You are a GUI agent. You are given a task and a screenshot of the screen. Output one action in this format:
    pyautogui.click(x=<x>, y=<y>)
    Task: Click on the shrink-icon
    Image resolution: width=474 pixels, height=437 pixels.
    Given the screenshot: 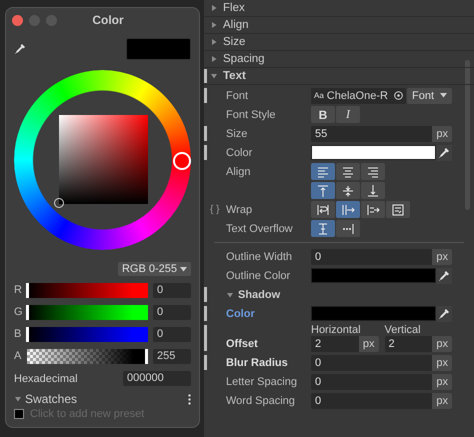 What is the action you would take?
    pyautogui.click(x=373, y=209)
    